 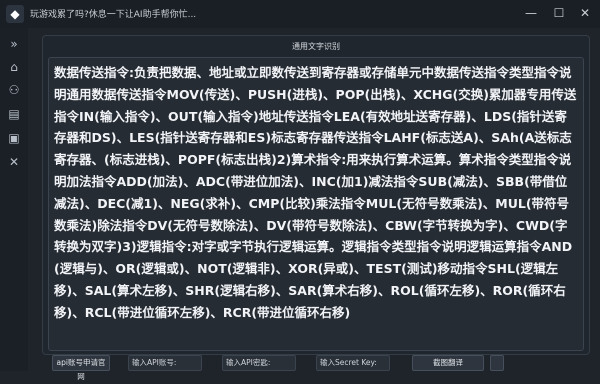 What do you see at coordinates (559, 13) in the screenshot?
I see `maximize-icon: ☐` at bounding box center [559, 13].